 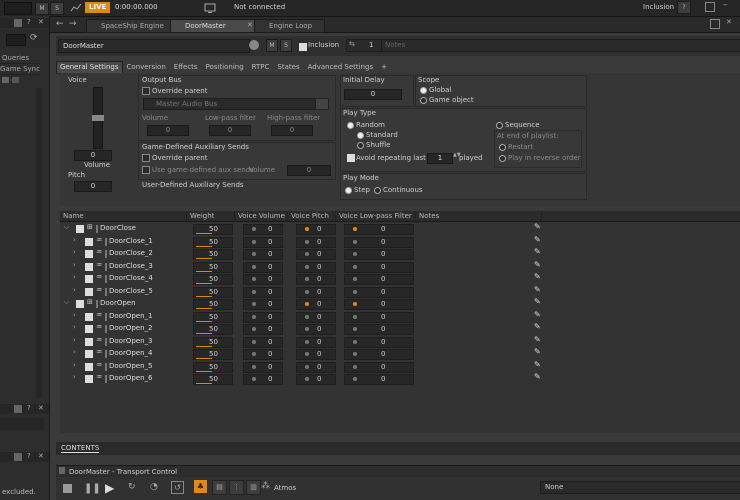 What do you see at coordinates (684, 7) in the screenshot?
I see `help-button: ?` at bounding box center [684, 7].